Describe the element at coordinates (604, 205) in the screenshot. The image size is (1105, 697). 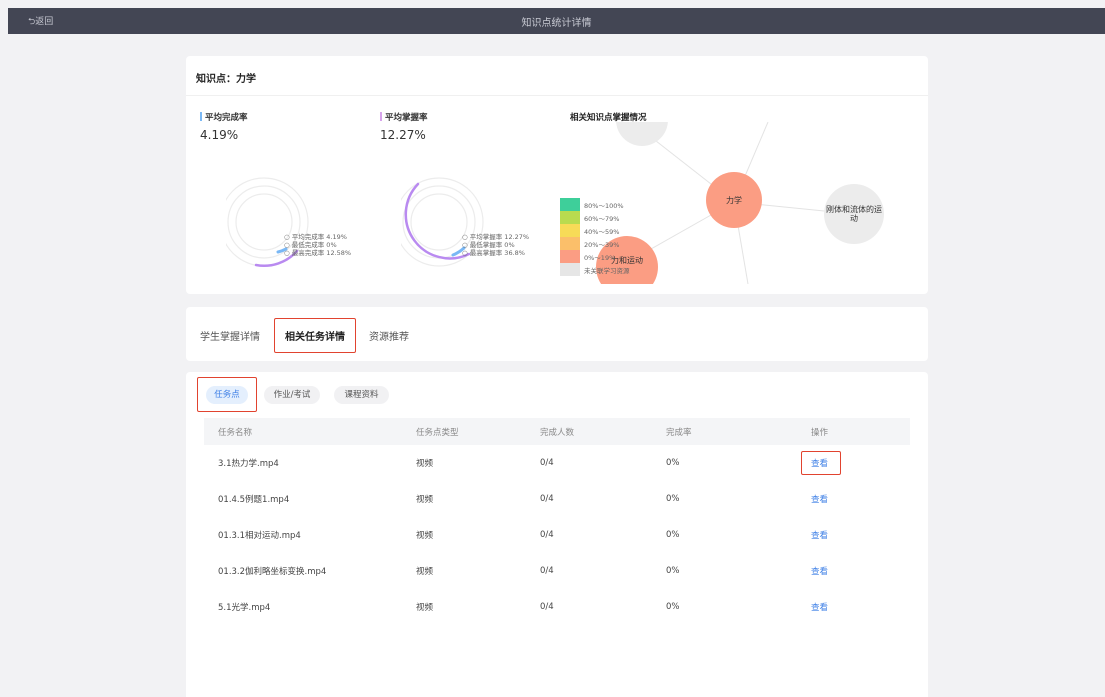
I see `legend-label: 80%～100%` at that location.